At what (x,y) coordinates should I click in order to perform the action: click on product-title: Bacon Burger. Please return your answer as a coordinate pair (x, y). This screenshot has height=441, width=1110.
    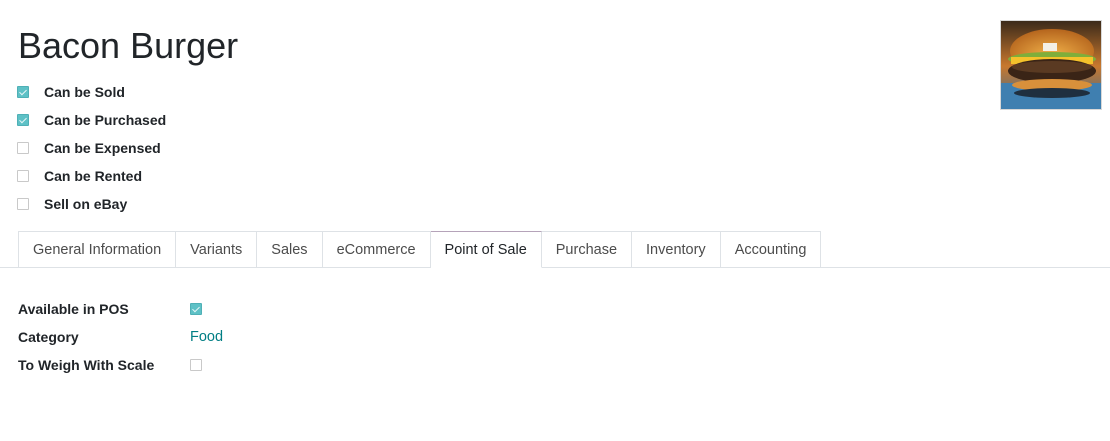
    Looking at the image, I should click on (128, 46).